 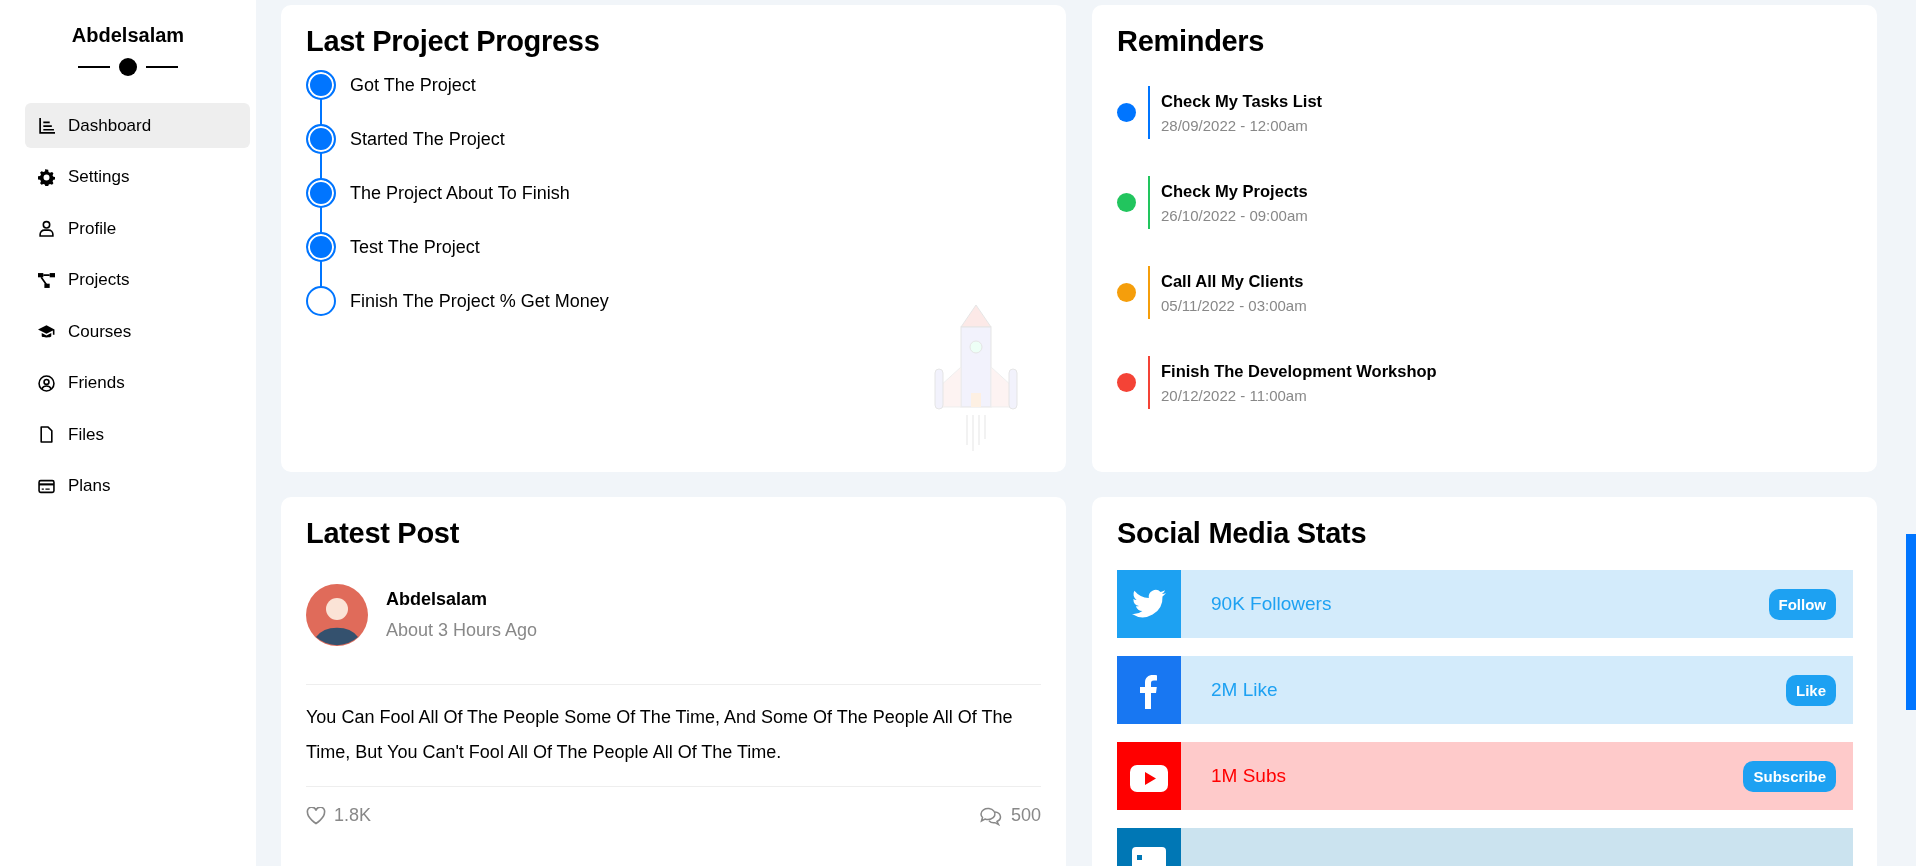 I want to click on sidebar-item: Friends, so click(x=137, y=383).